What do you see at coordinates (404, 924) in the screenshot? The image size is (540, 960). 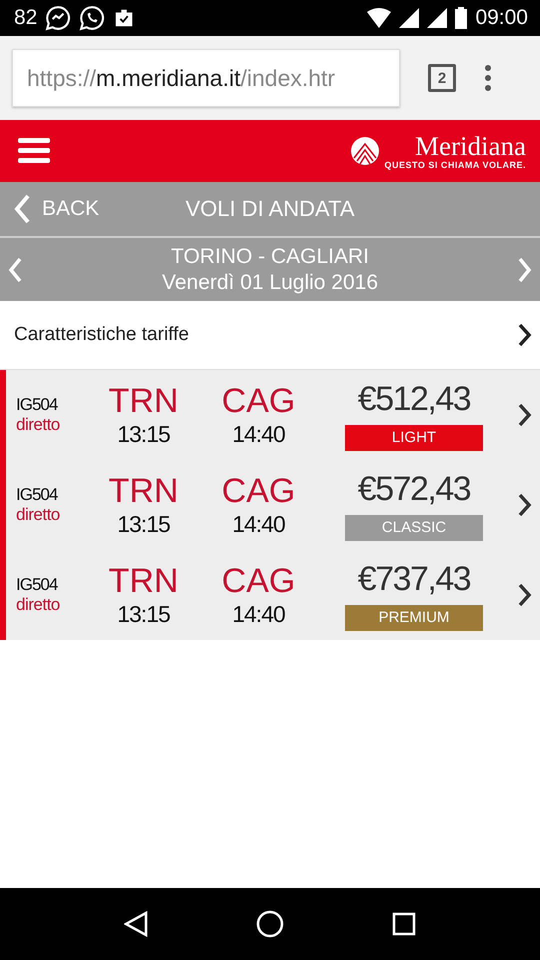 I see `recents-square-icon` at bounding box center [404, 924].